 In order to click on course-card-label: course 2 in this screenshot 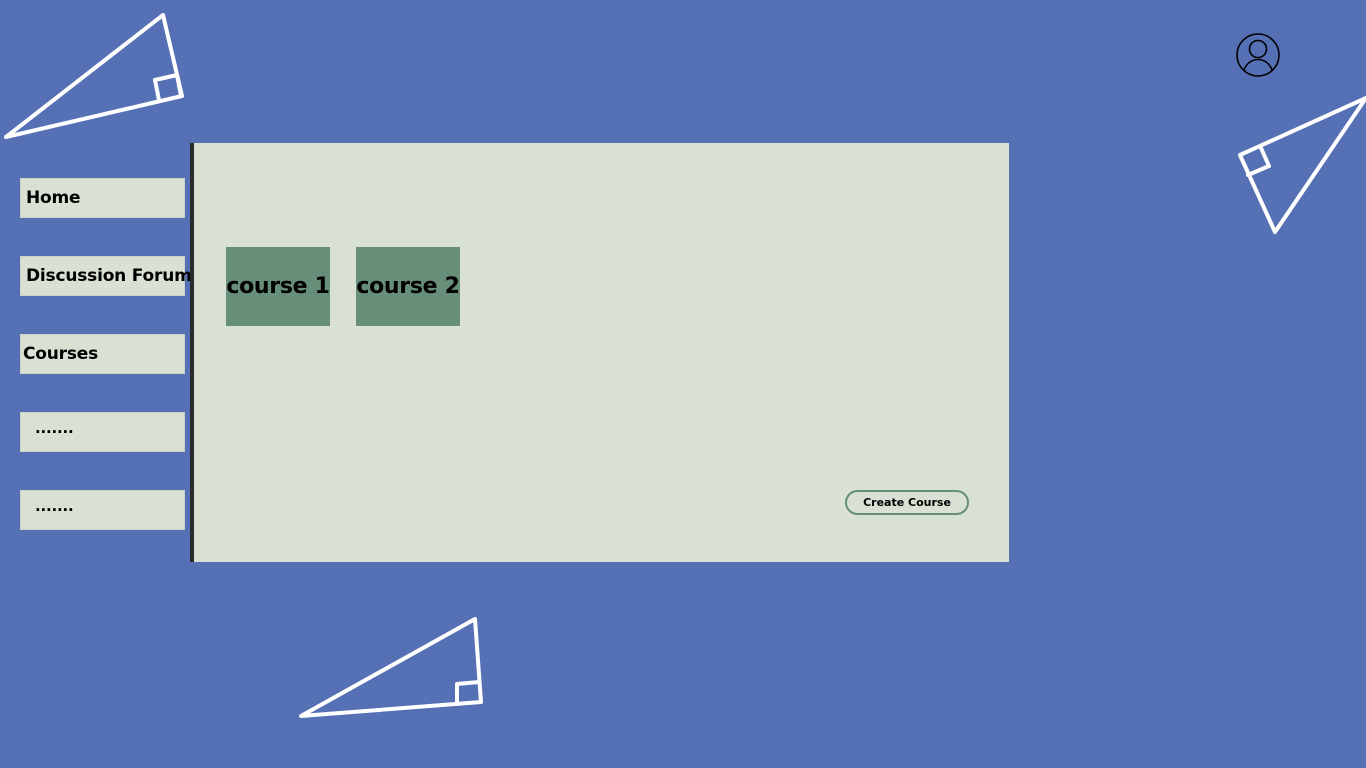, I will do `click(408, 286)`.